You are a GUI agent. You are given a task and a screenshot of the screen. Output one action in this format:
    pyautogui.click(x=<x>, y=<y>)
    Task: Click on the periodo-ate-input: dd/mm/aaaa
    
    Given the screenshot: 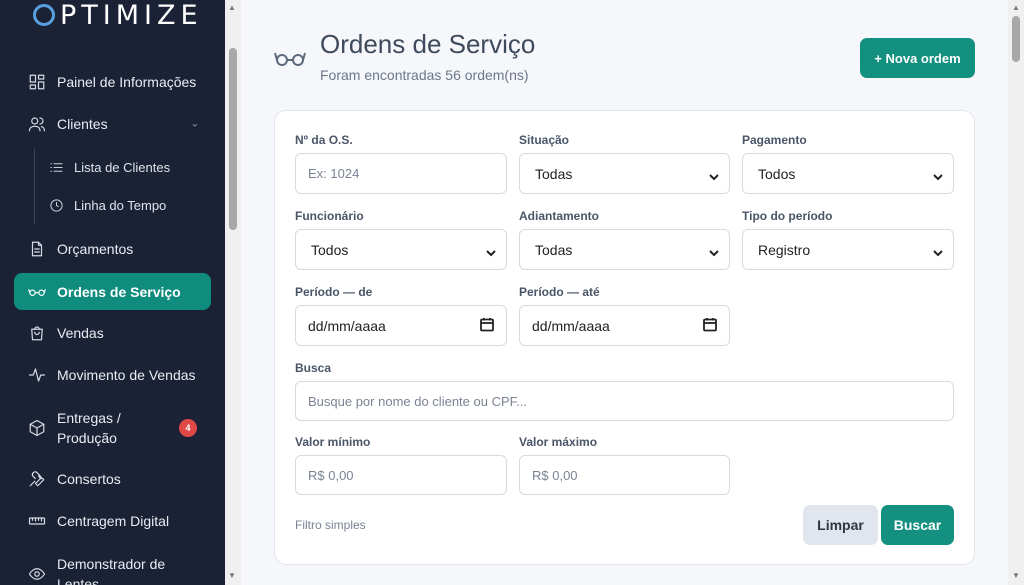 What is the action you would take?
    pyautogui.click(x=624, y=325)
    